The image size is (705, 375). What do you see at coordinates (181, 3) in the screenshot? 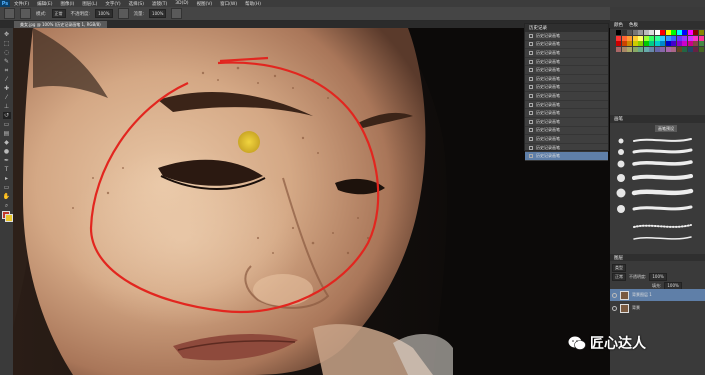
I see `menu-3d: 3D(D)` at bounding box center [181, 3].